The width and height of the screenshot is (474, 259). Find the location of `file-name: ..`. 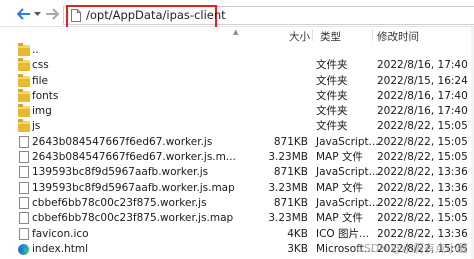

file-name: .. is located at coordinates (35, 50).